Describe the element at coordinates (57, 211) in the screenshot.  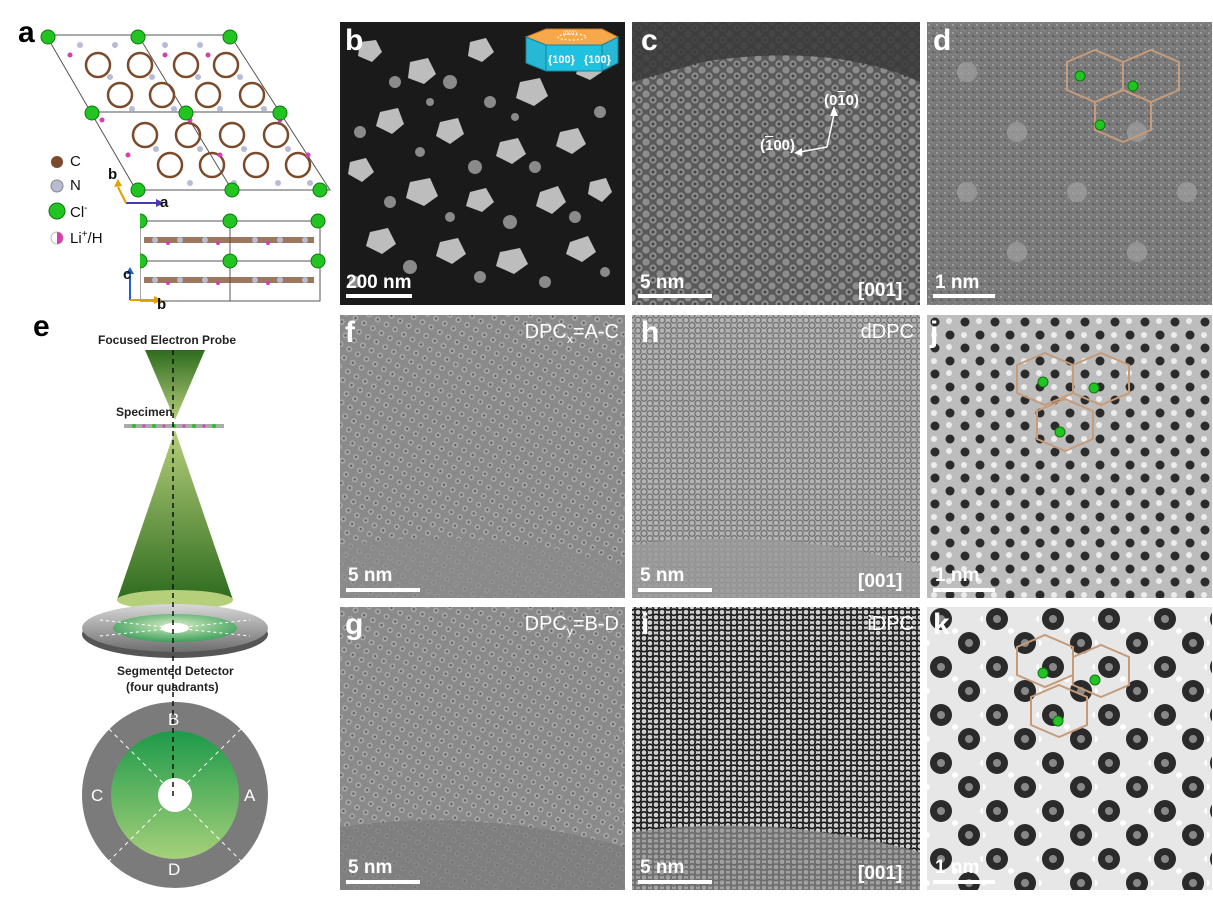
I see `legend-cl-marker` at that location.